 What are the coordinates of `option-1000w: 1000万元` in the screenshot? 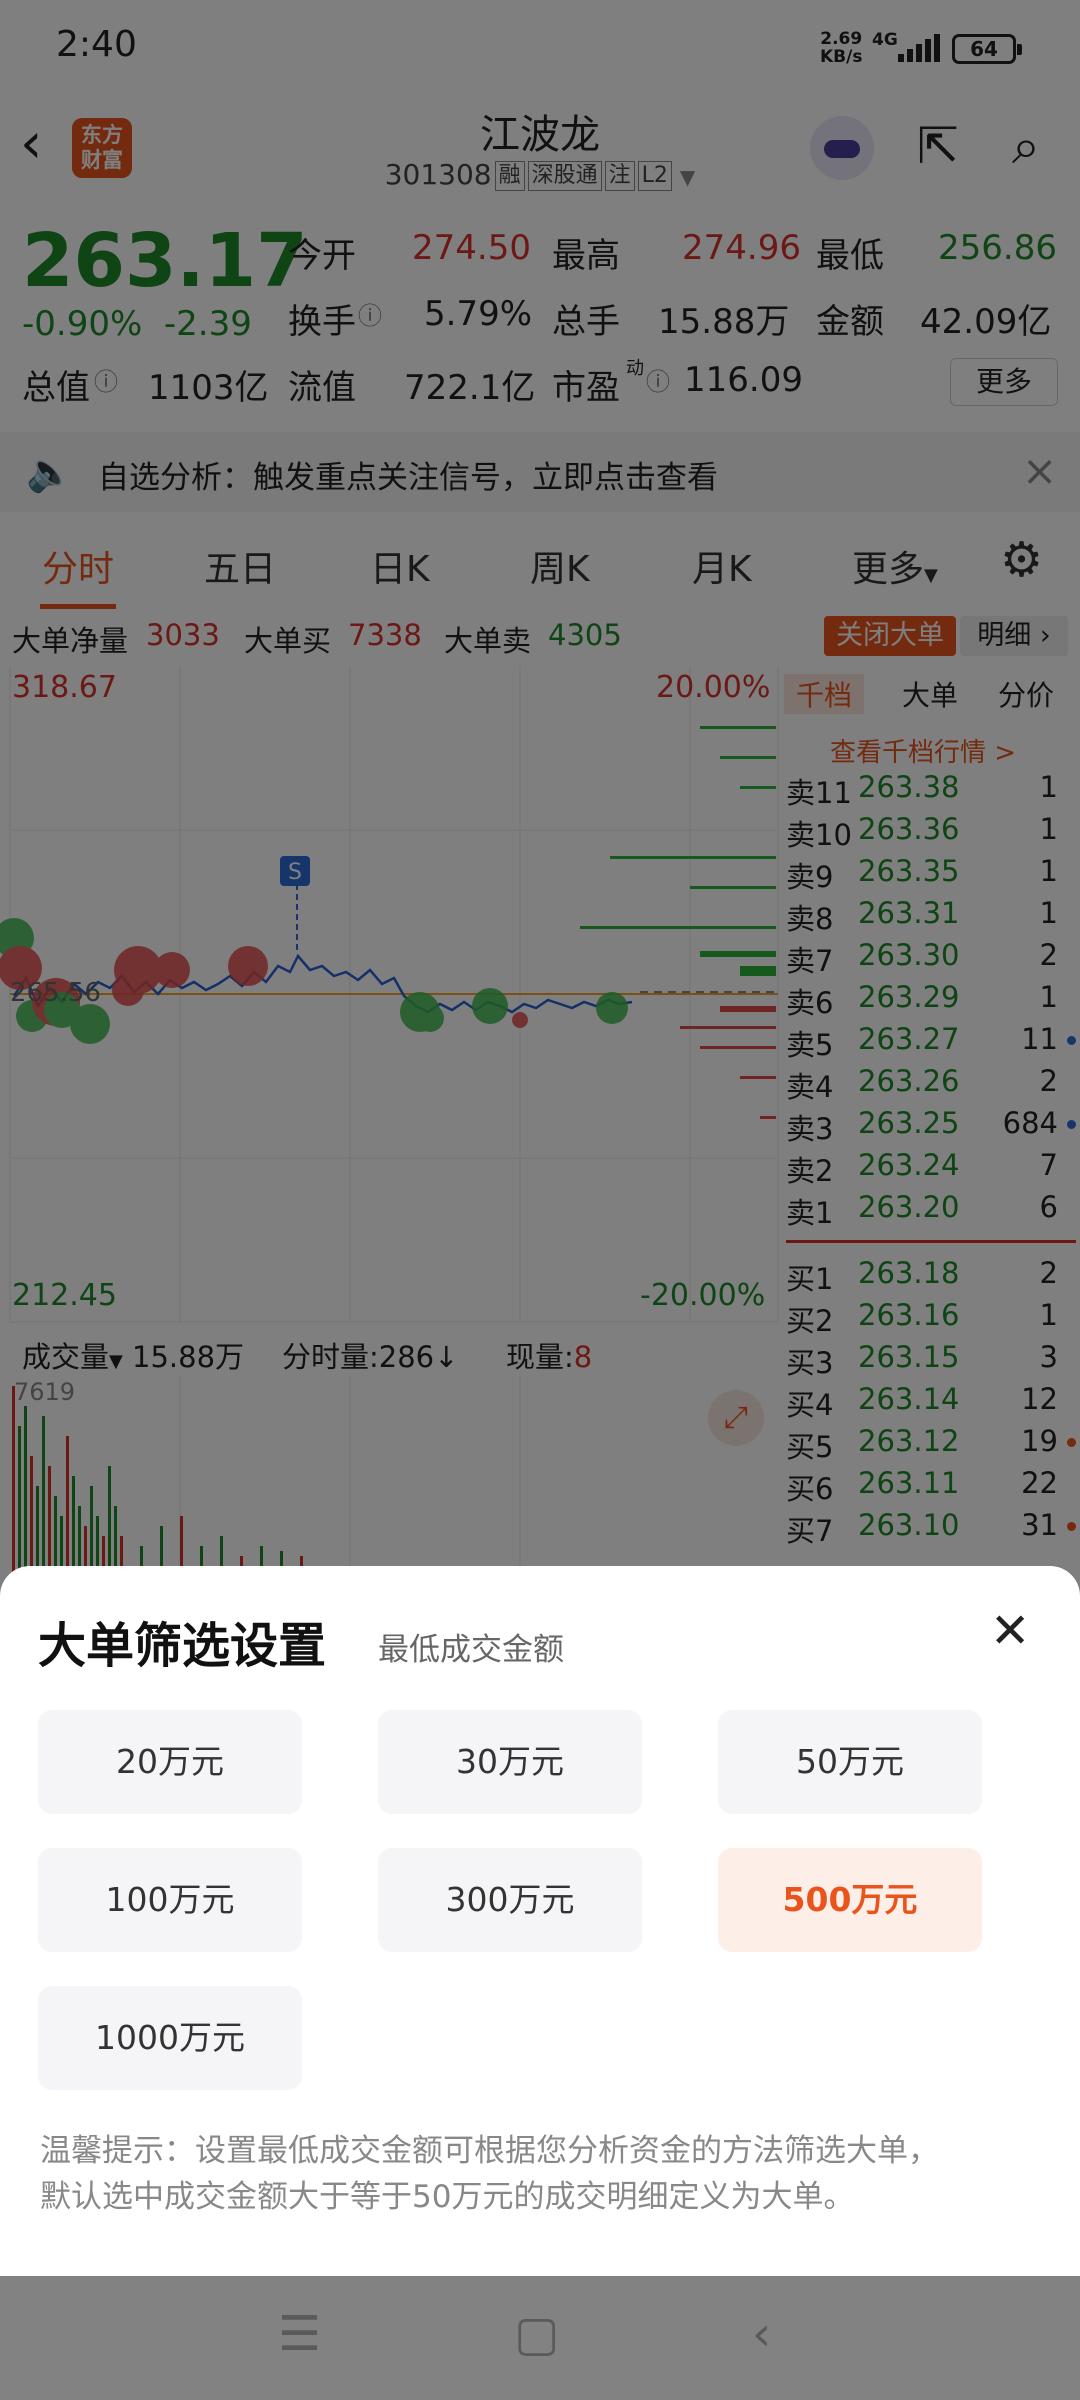 It's located at (170, 2038).